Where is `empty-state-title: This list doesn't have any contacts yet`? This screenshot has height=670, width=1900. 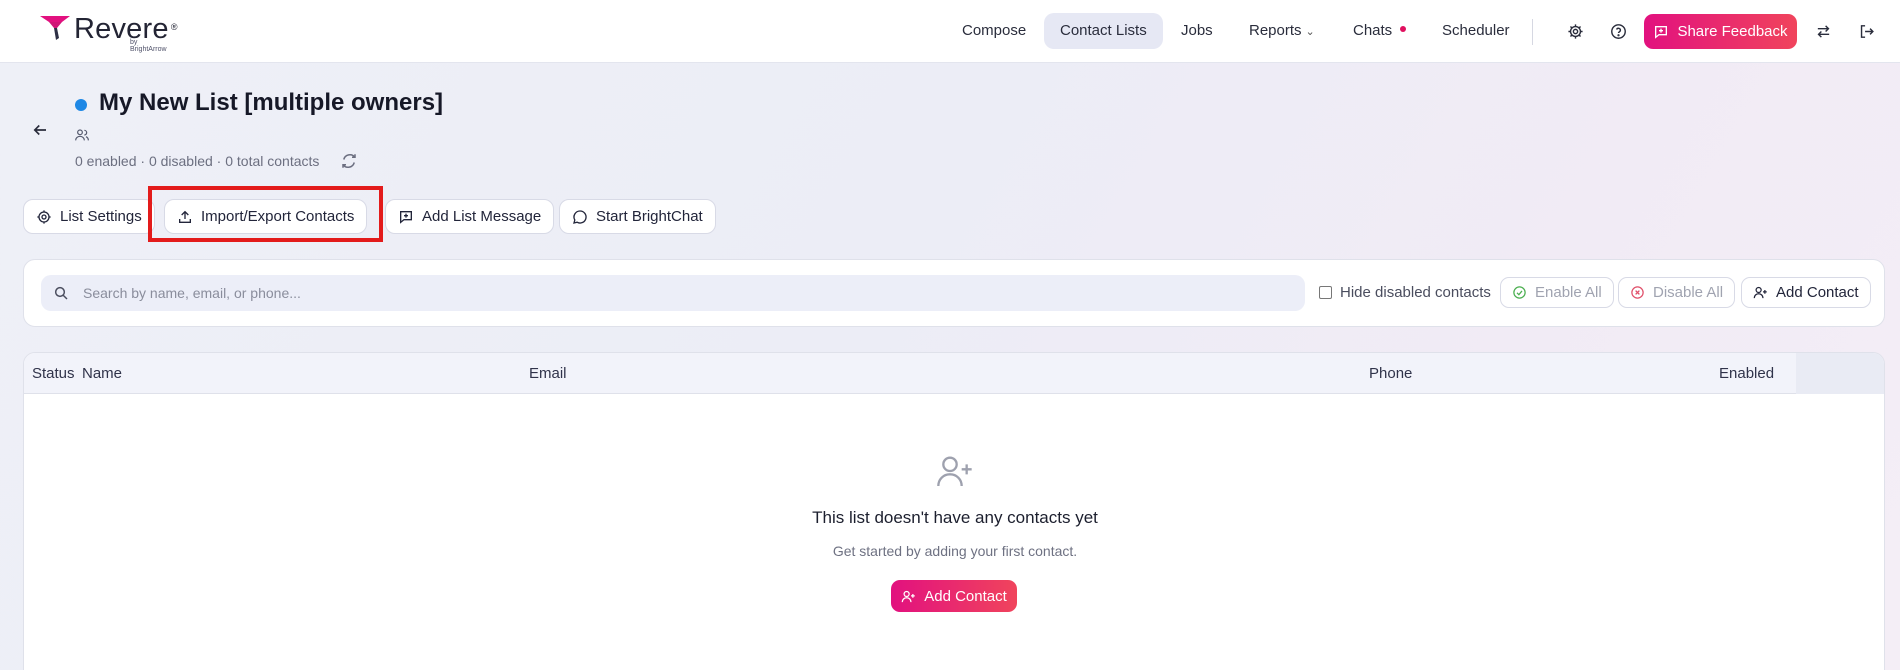 empty-state-title: This list doesn't have any contacts yet is located at coordinates (955, 517).